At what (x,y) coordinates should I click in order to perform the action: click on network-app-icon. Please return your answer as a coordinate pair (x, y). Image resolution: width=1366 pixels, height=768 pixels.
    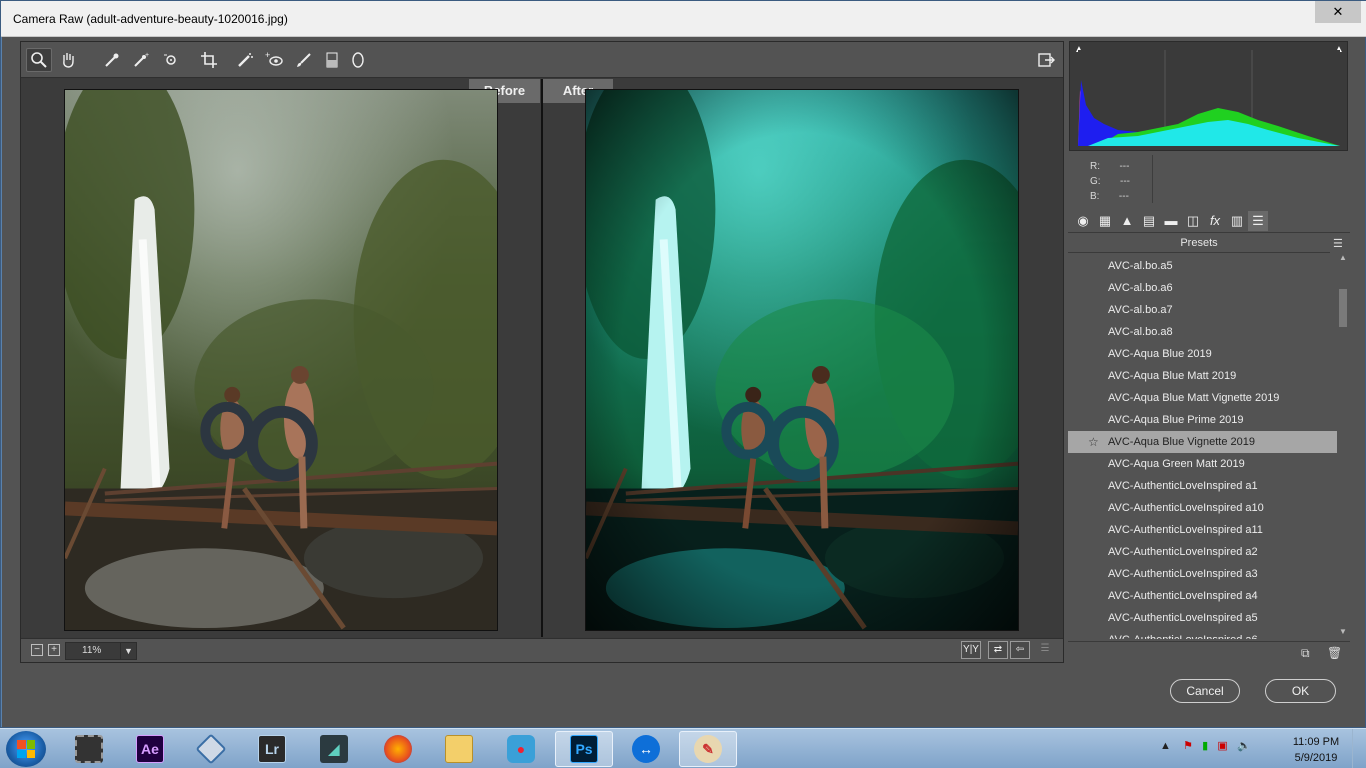
    Looking at the image, I should click on (211, 749).